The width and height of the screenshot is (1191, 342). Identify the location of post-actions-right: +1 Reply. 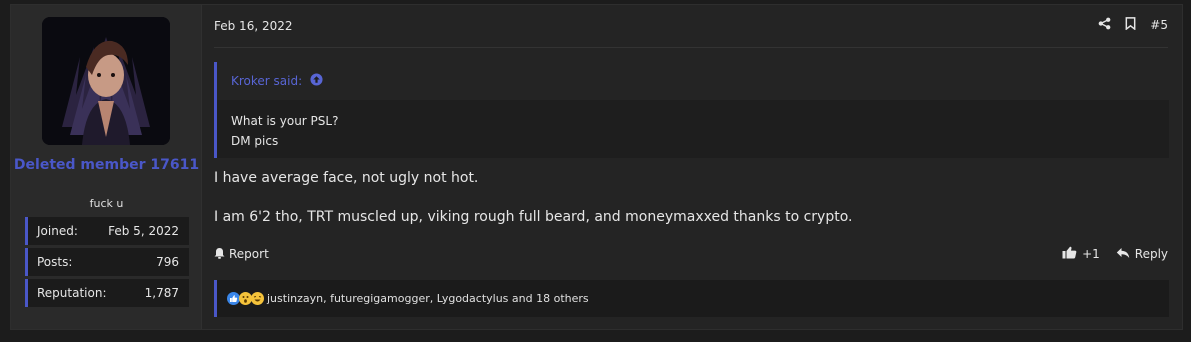
(1115, 254).